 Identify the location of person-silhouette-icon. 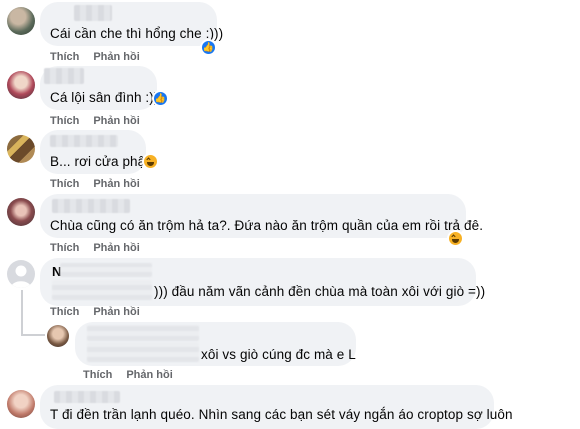
(21, 276).